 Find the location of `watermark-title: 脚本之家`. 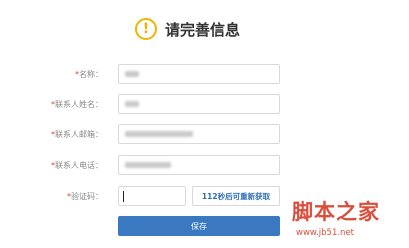

watermark-title: 脚本之家 is located at coordinates (336, 211).